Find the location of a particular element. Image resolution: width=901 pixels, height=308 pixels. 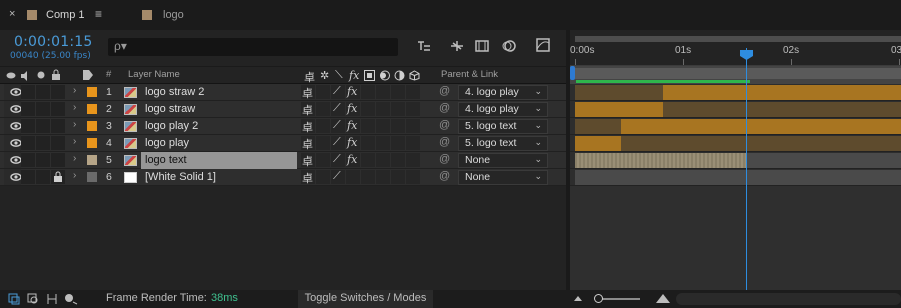

in-out-stretch-icon is located at coordinates (52, 299).